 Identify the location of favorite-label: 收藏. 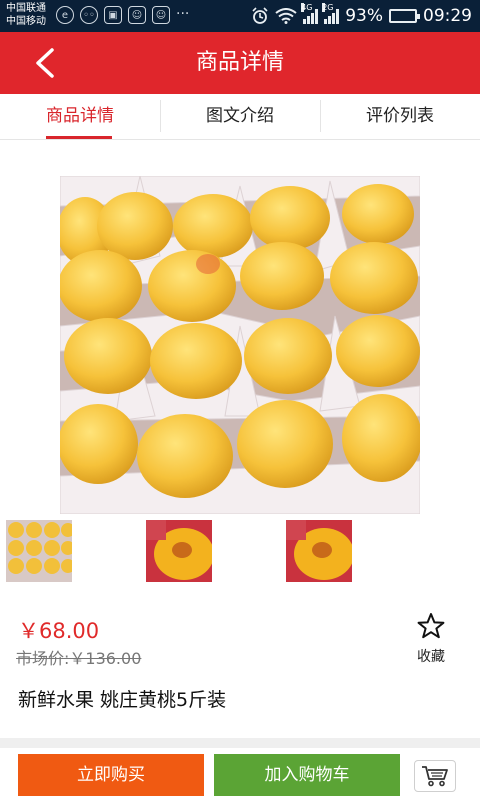
(431, 657).